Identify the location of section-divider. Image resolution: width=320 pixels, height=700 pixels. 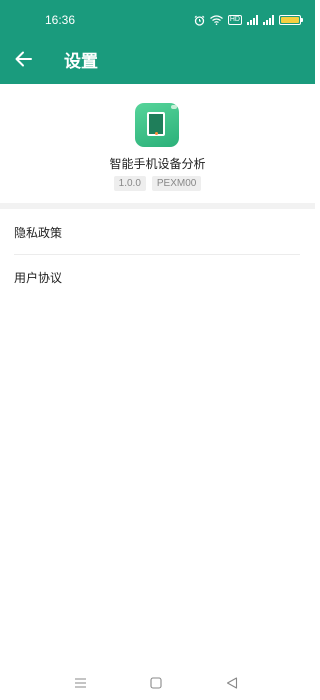
(157, 206).